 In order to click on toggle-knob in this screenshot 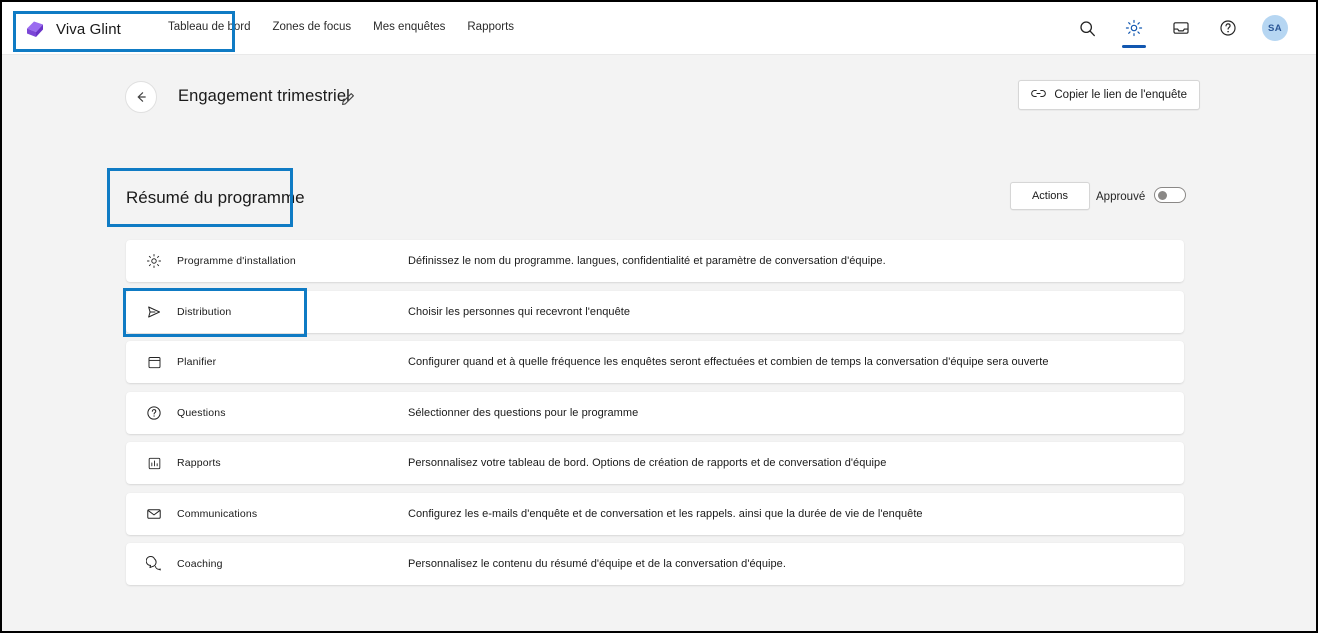, I will do `click(1162, 195)`.